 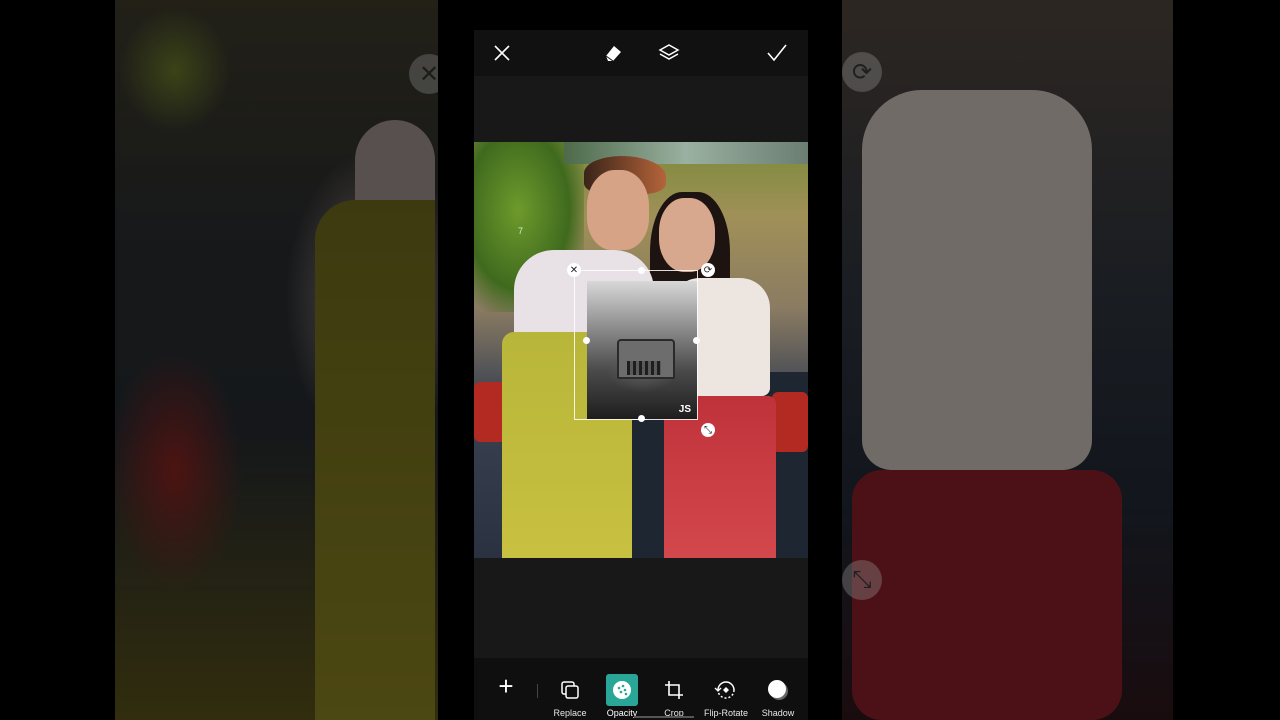 I want to click on background-rotate-icon: ⟳, so click(x=862, y=72).